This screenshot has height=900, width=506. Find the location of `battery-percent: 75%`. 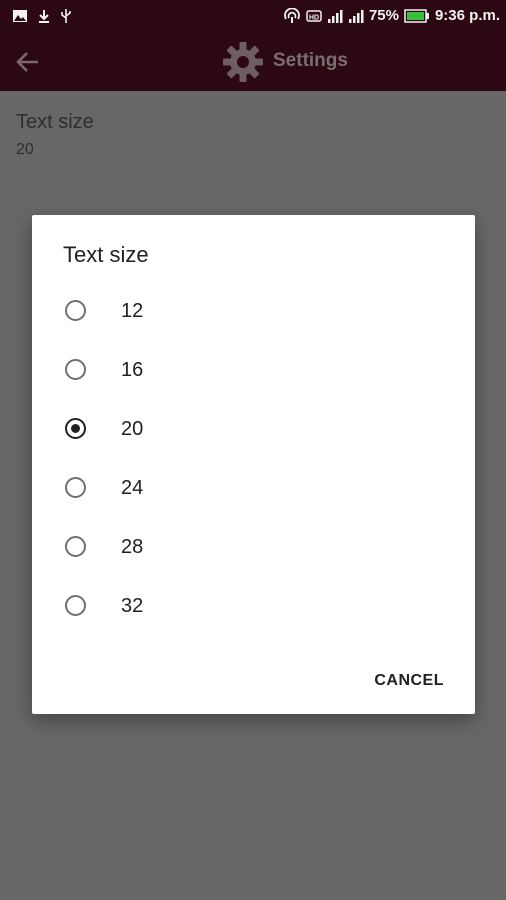

battery-percent: 75% is located at coordinates (383, 15).